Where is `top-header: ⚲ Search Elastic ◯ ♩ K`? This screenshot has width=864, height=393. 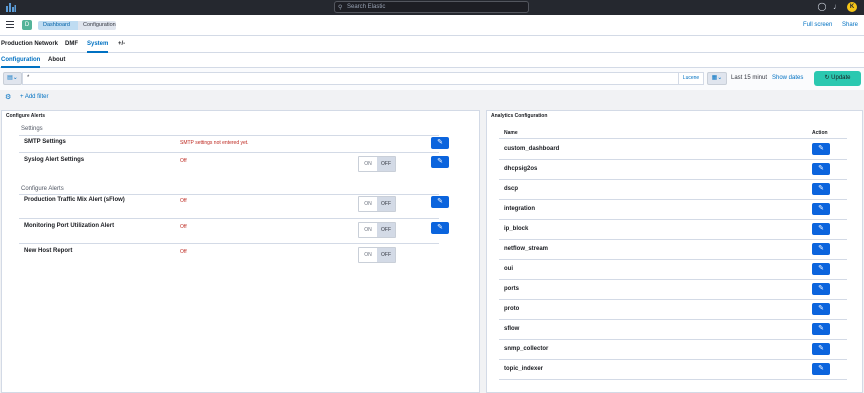
top-header: ⚲ Search Elastic ◯ ♩ K is located at coordinates (432, 7).